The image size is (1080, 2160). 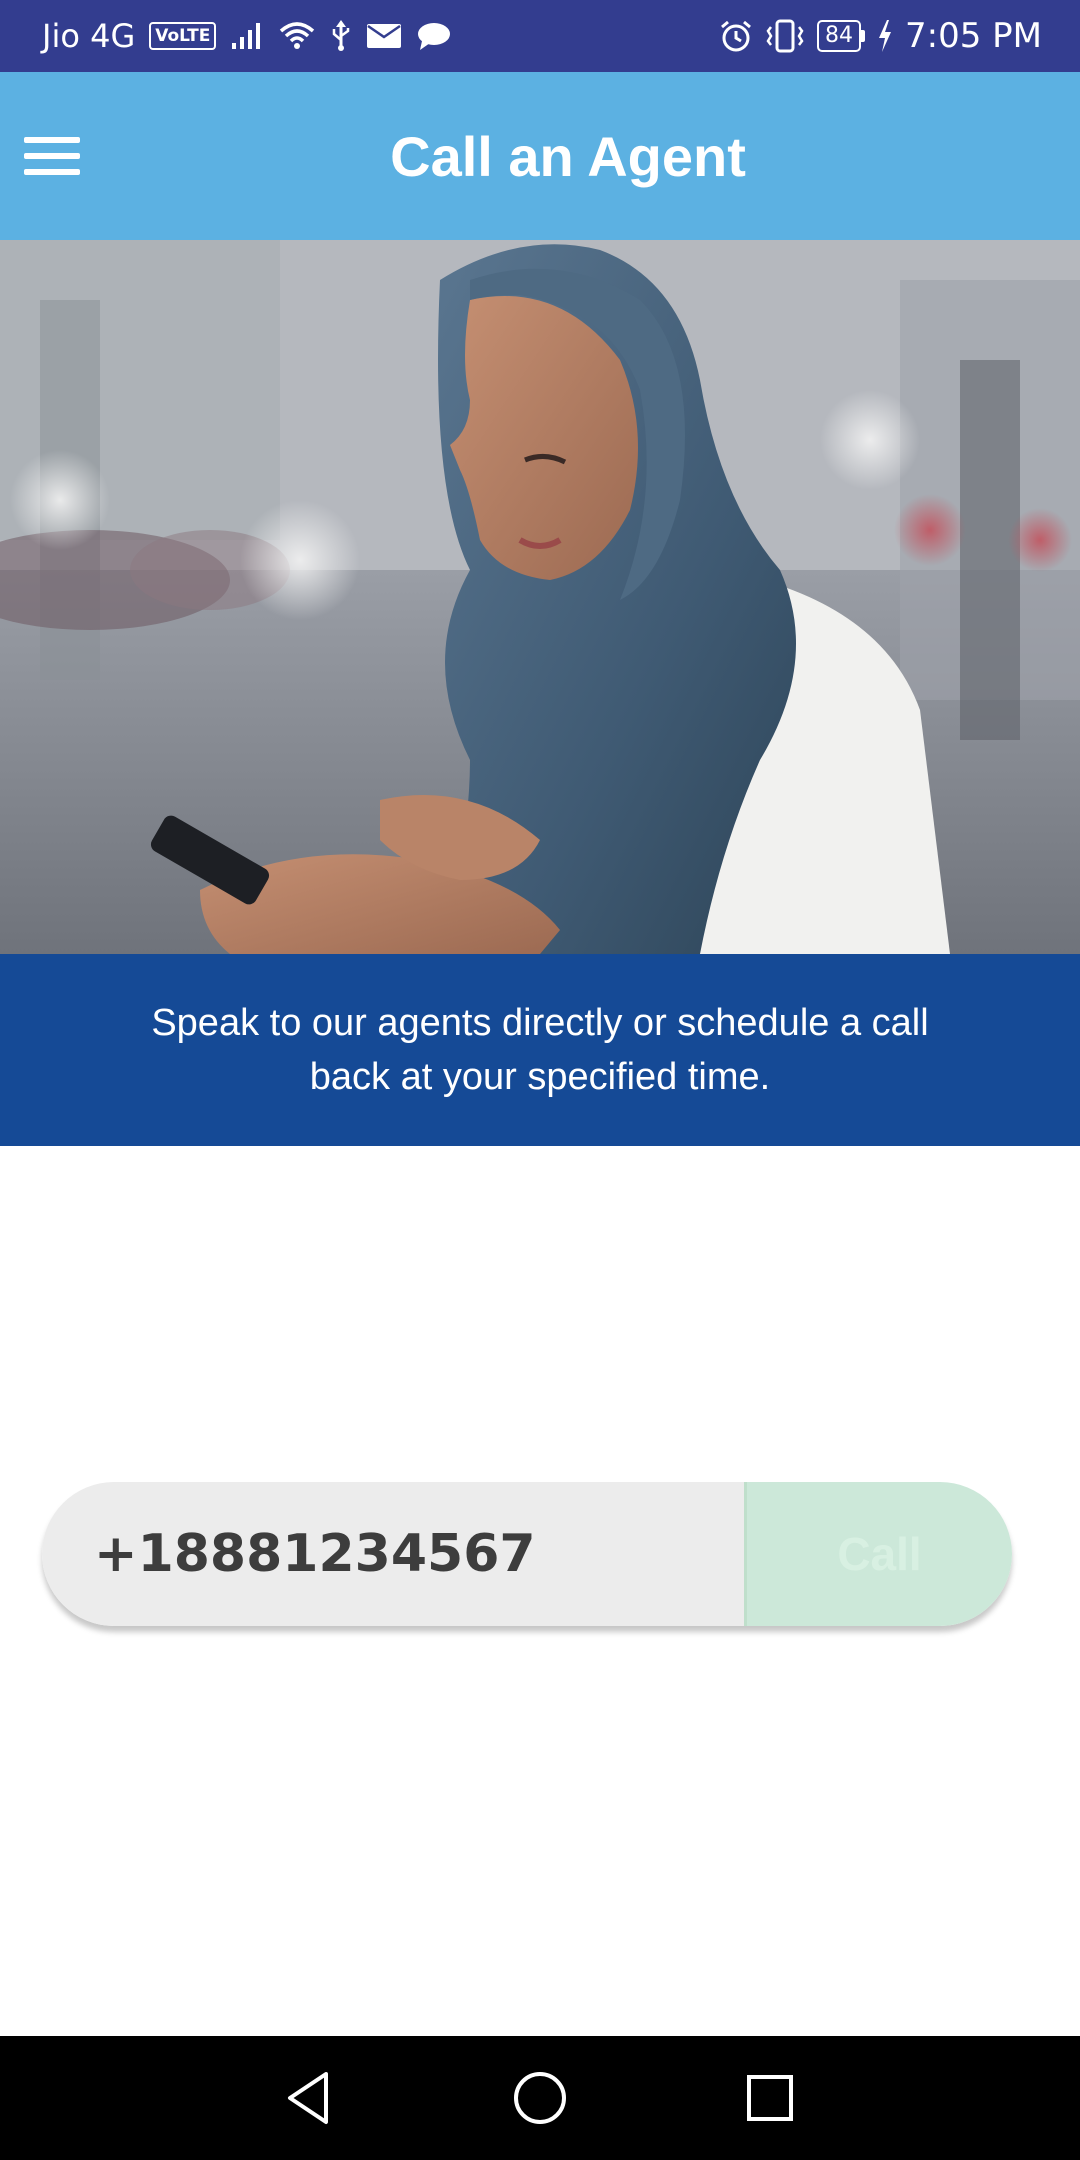 I want to click on call-form: +18881234567 Call, so click(x=527, y=1554).